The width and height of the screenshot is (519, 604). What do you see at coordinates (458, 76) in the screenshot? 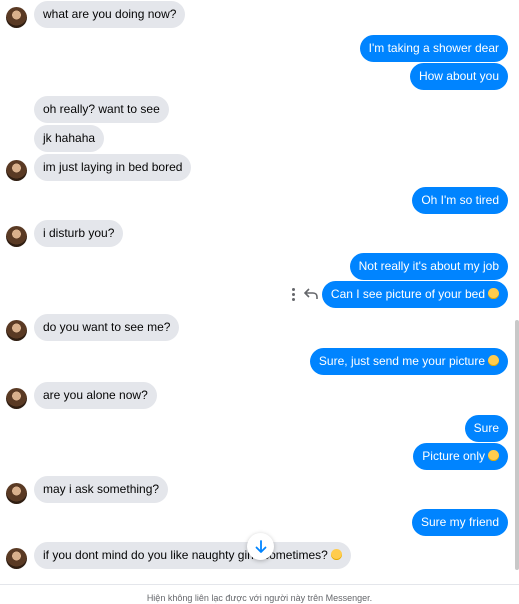
I see `message-outgoing: How about you` at bounding box center [458, 76].